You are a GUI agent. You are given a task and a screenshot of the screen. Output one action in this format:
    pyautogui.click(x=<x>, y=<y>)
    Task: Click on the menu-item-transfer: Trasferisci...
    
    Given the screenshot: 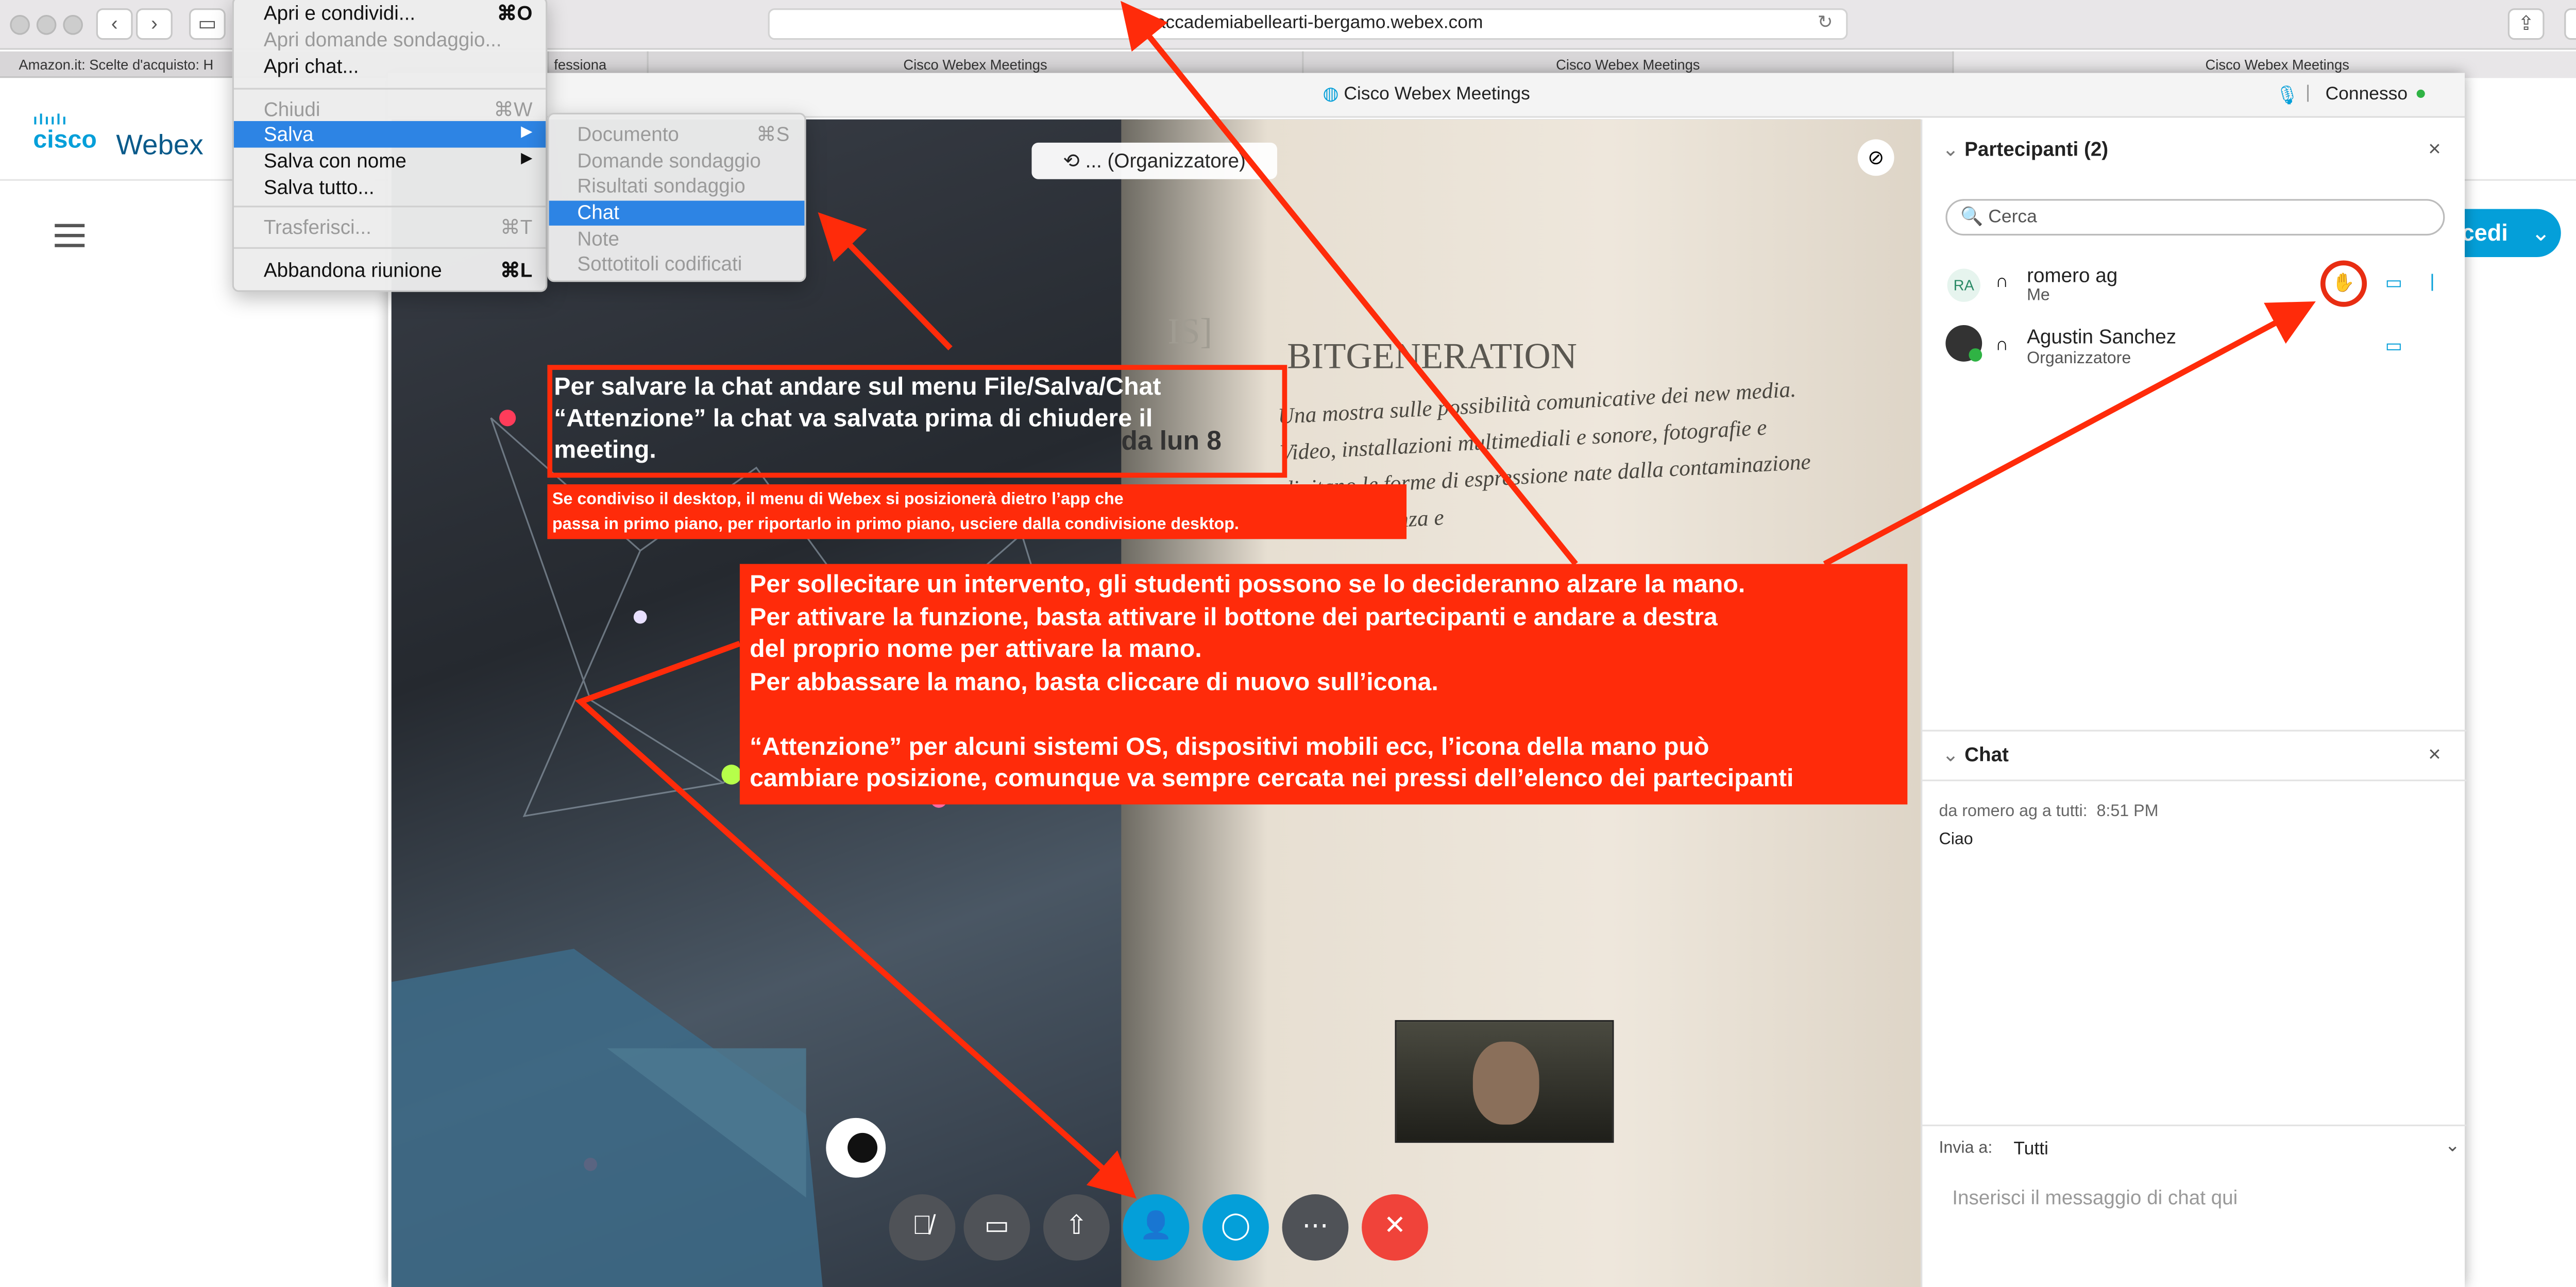 What is the action you would take?
    pyautogui.click(x=317, y=227)
    